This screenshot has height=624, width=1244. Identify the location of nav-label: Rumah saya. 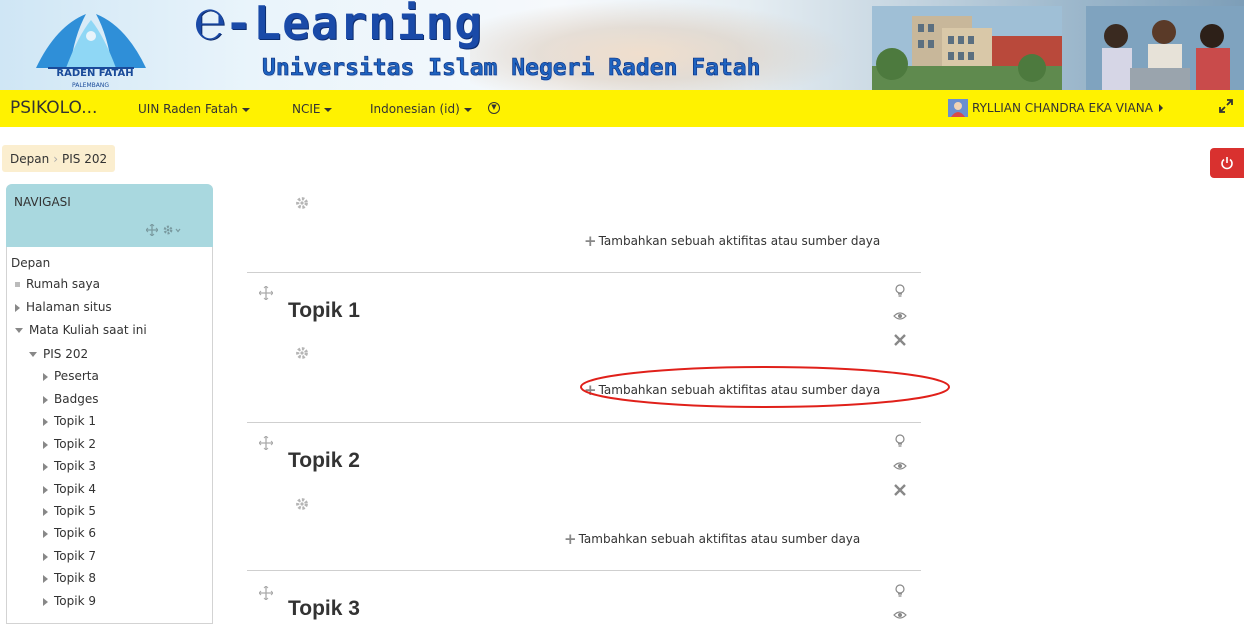
(63, 284).